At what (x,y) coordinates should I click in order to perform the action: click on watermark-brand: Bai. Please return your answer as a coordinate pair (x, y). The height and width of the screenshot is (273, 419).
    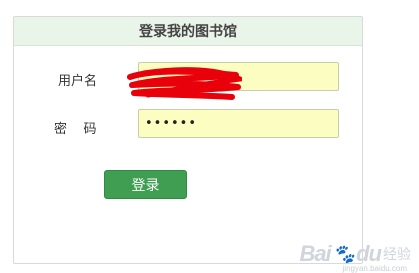
    Looking at the image, I should click on (315, 253).